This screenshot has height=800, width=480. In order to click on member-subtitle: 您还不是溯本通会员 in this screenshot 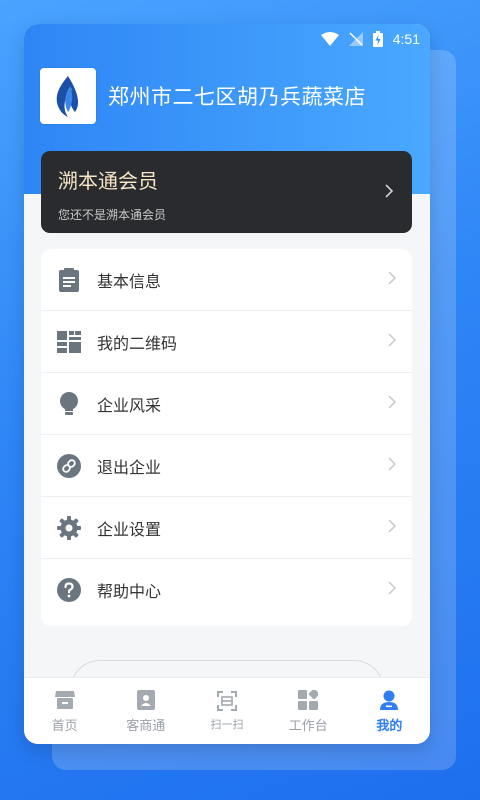, I will do `click(112, 215)`.